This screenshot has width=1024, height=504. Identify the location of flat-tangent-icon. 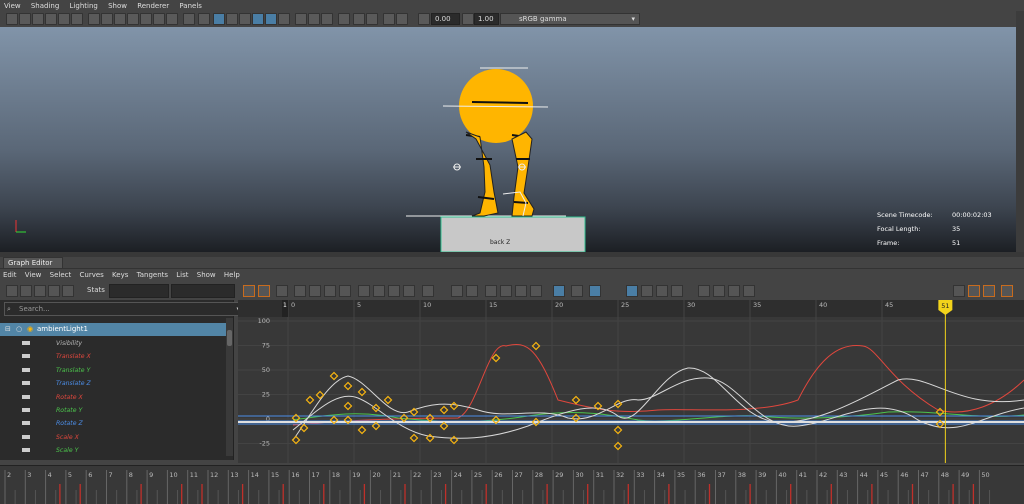
(364, 291).